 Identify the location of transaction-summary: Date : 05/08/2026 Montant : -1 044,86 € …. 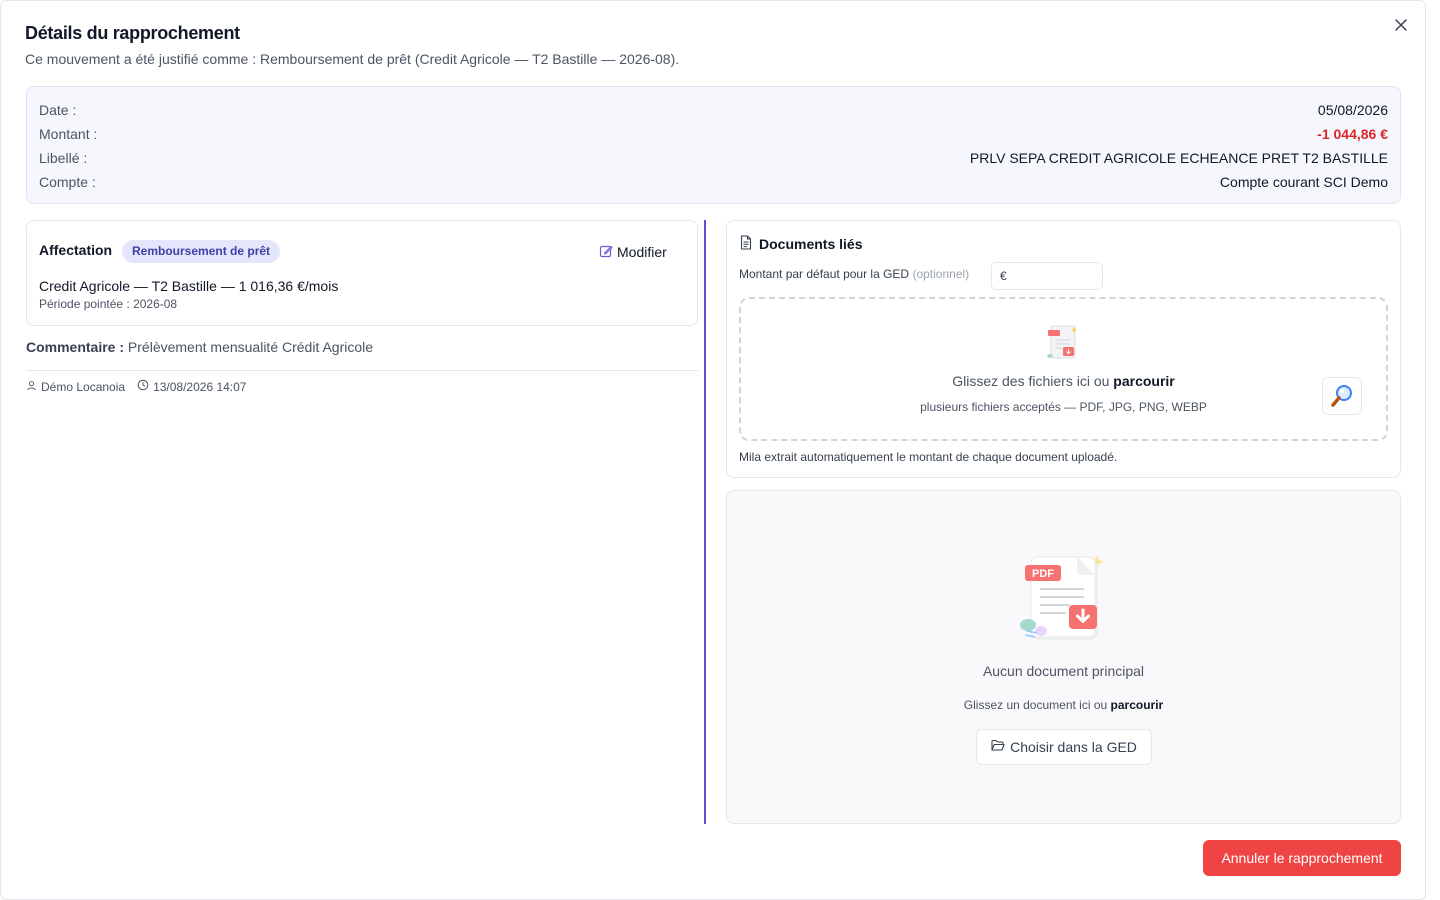
(713, 145).